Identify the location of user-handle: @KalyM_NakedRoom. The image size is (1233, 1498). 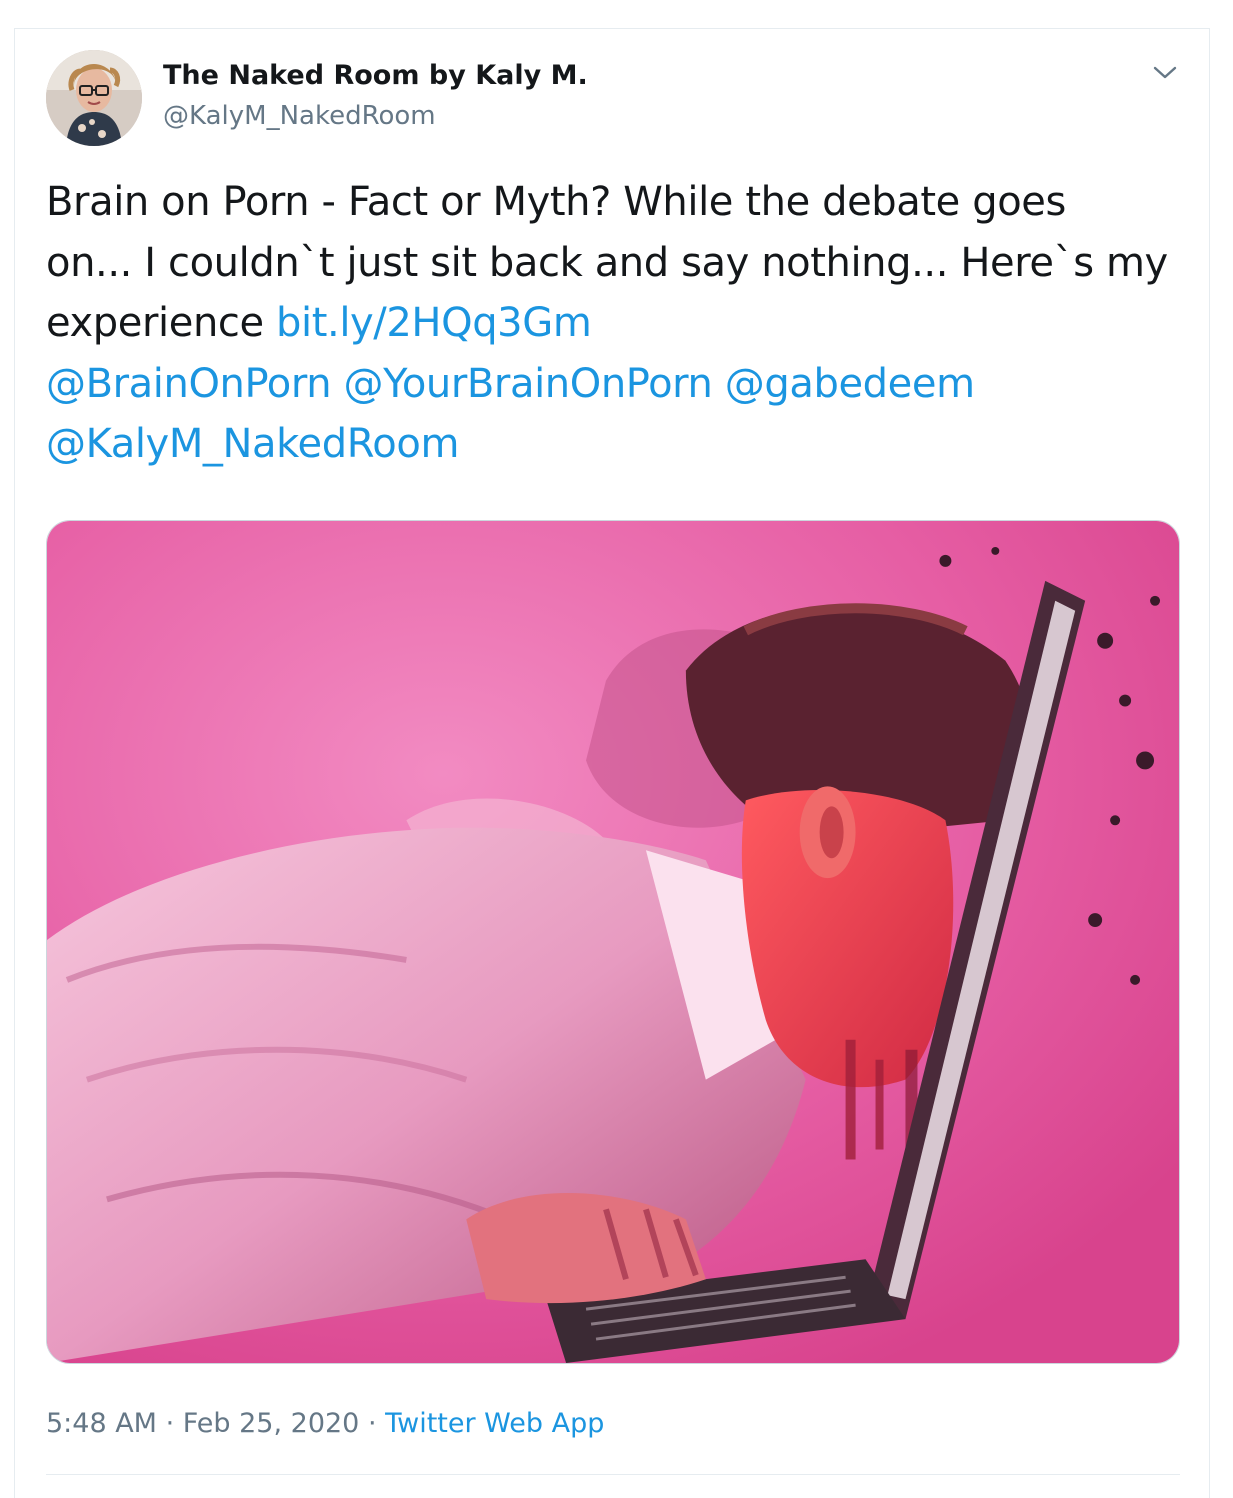
(299, 116).